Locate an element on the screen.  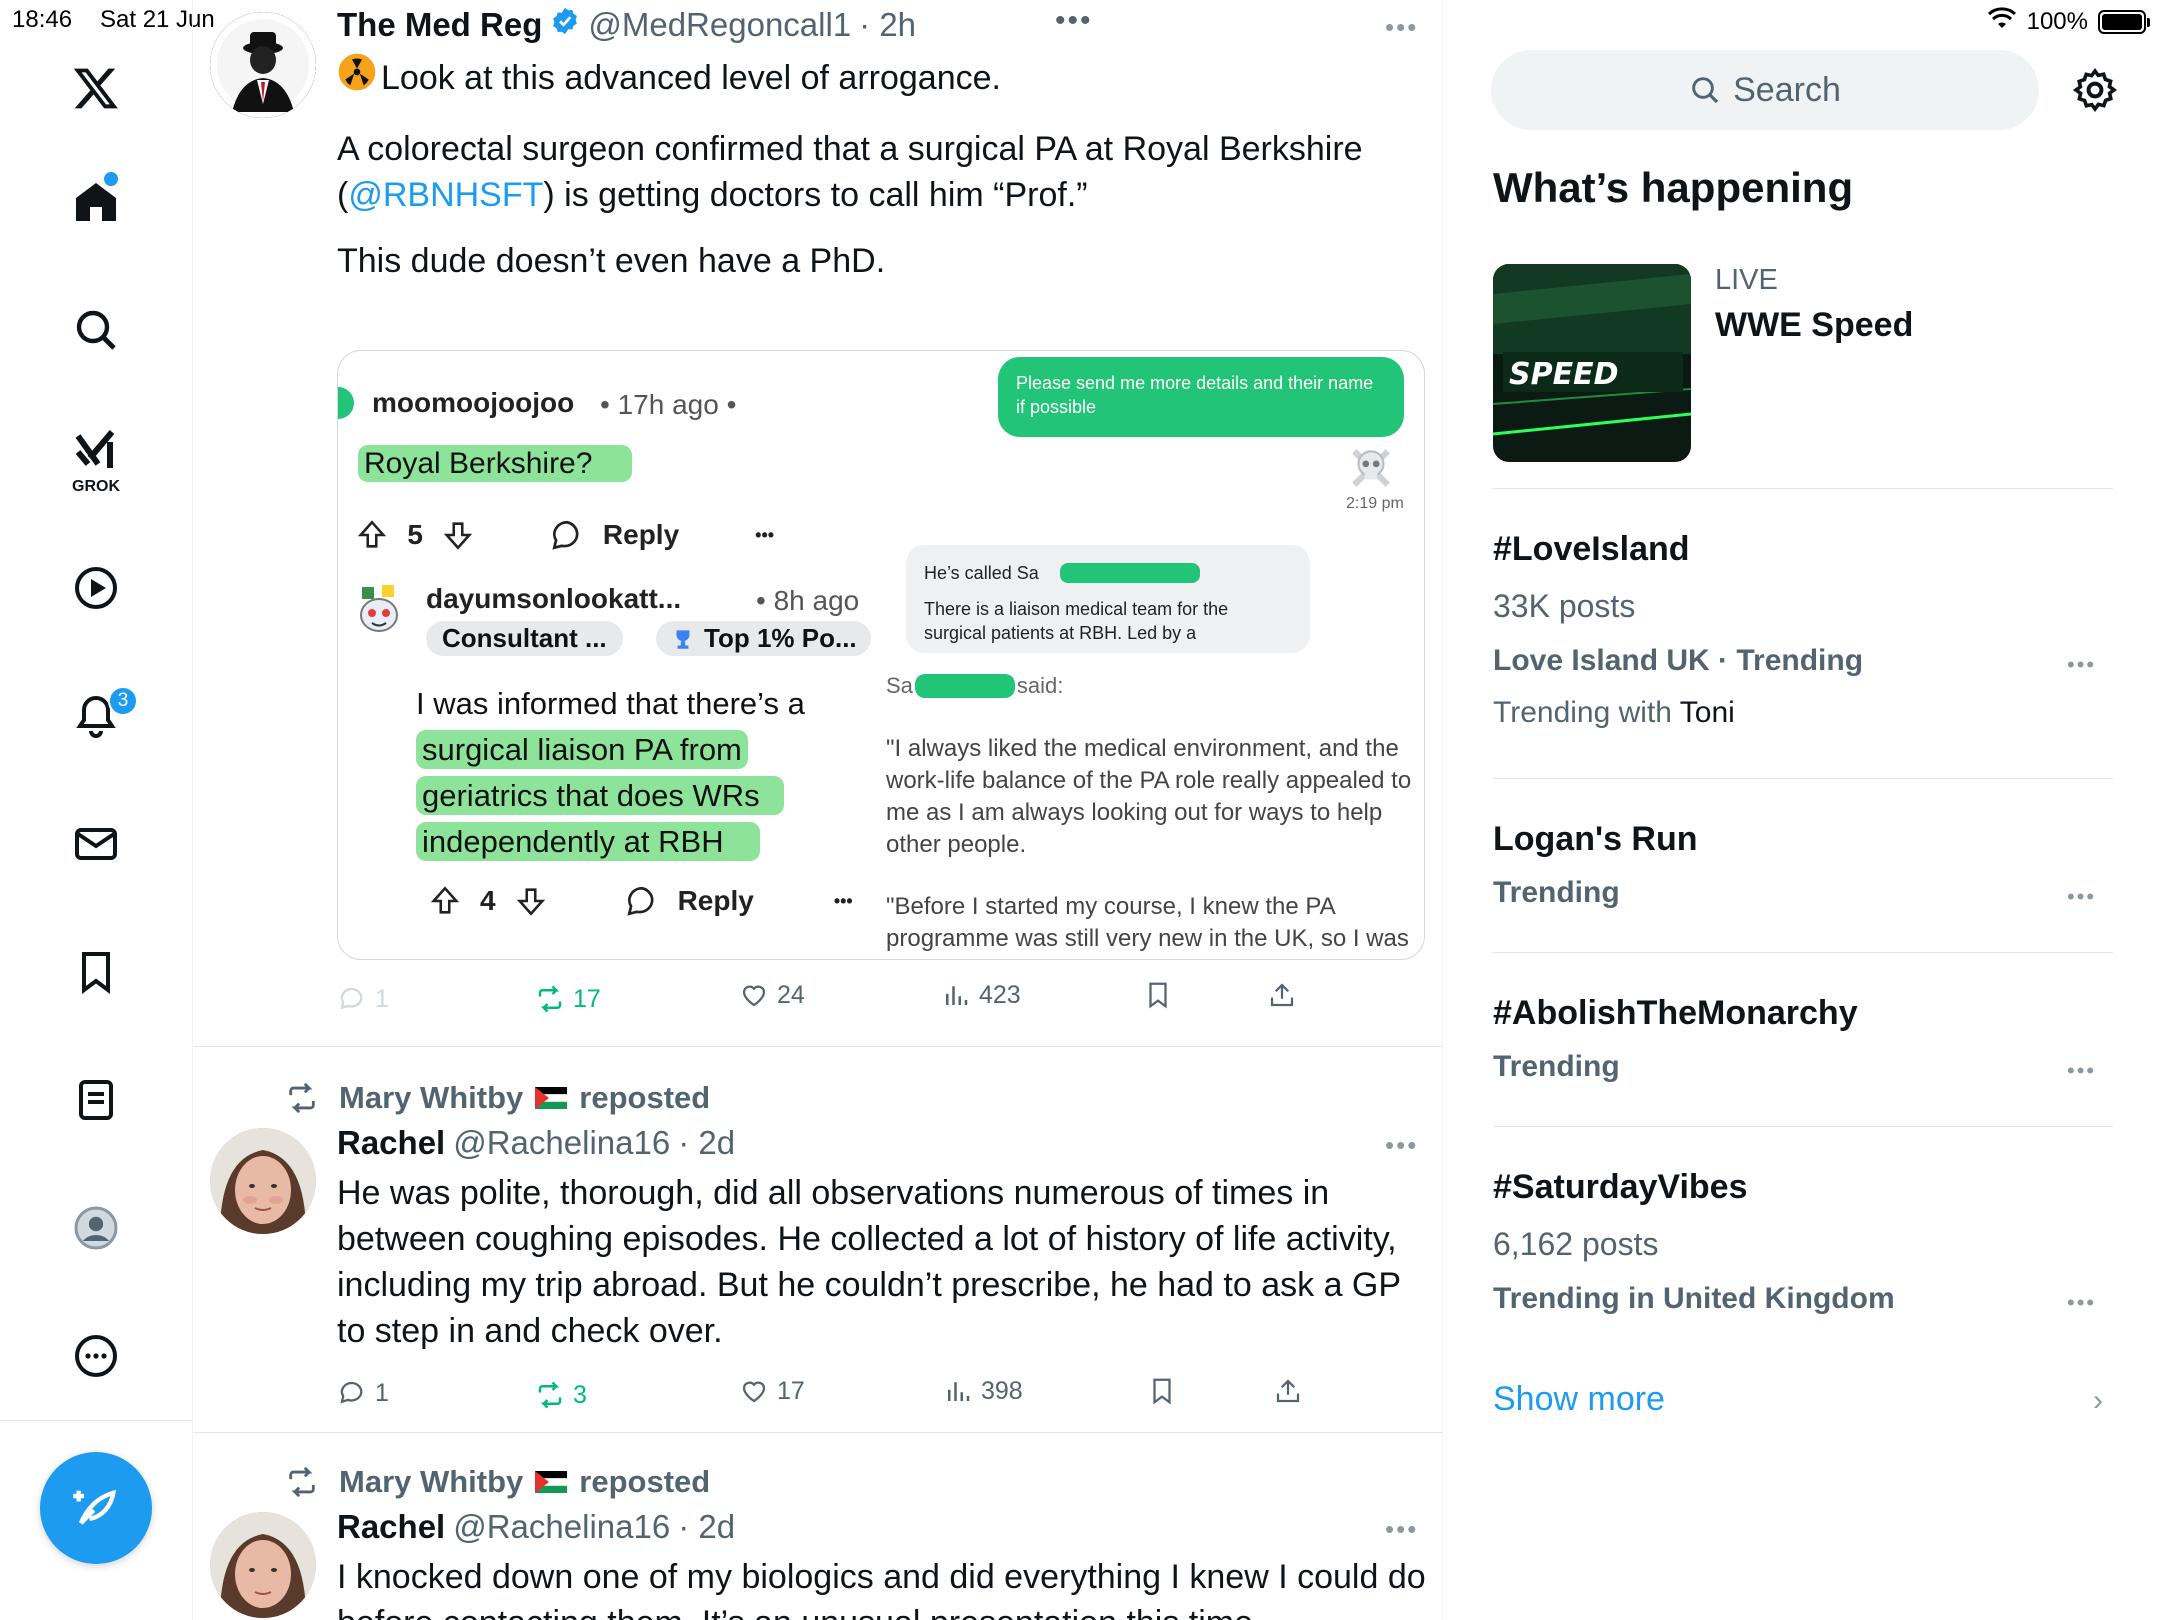
more-options-icon is located at coordinates (96, 1356).